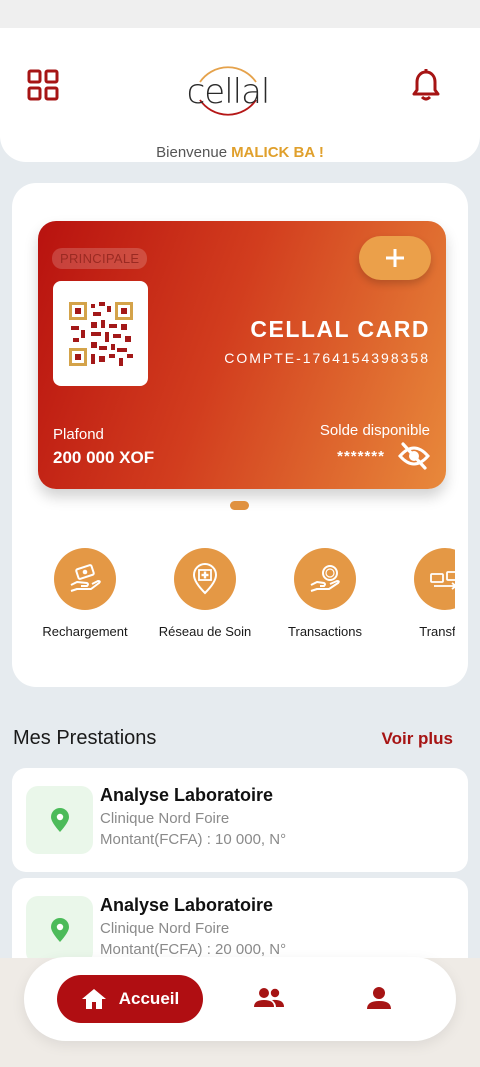  What do you see at coordinates (340, 329) in the screenshot?
I see `card-title: CELLAL CARD` at bounding box center [340, 329].